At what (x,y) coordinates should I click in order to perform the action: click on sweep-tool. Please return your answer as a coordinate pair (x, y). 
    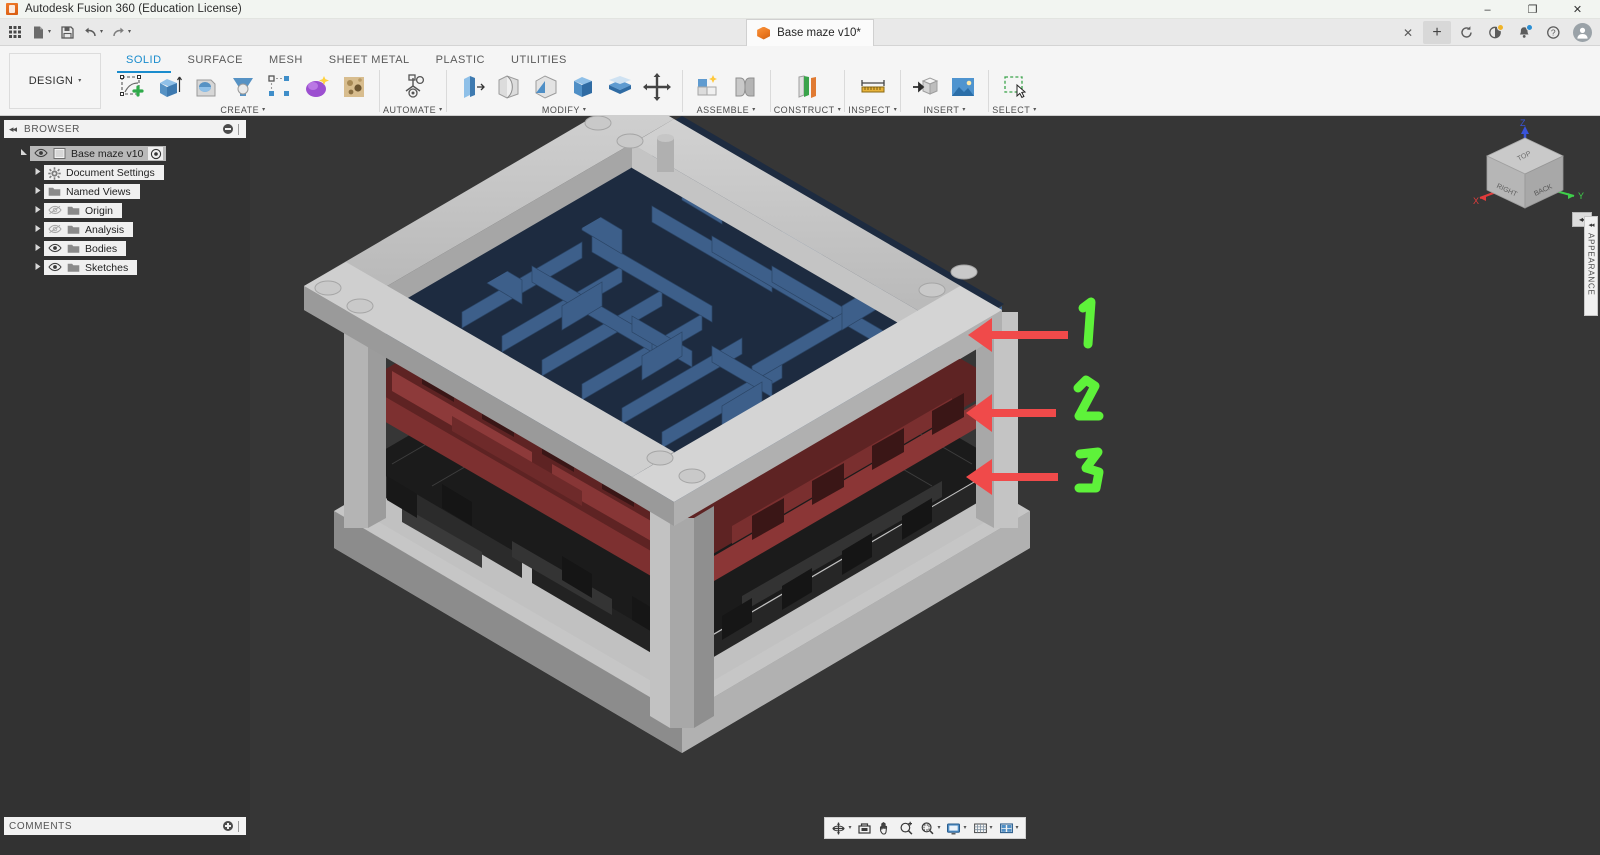
    Looking at the image, I should click on (243, 86).